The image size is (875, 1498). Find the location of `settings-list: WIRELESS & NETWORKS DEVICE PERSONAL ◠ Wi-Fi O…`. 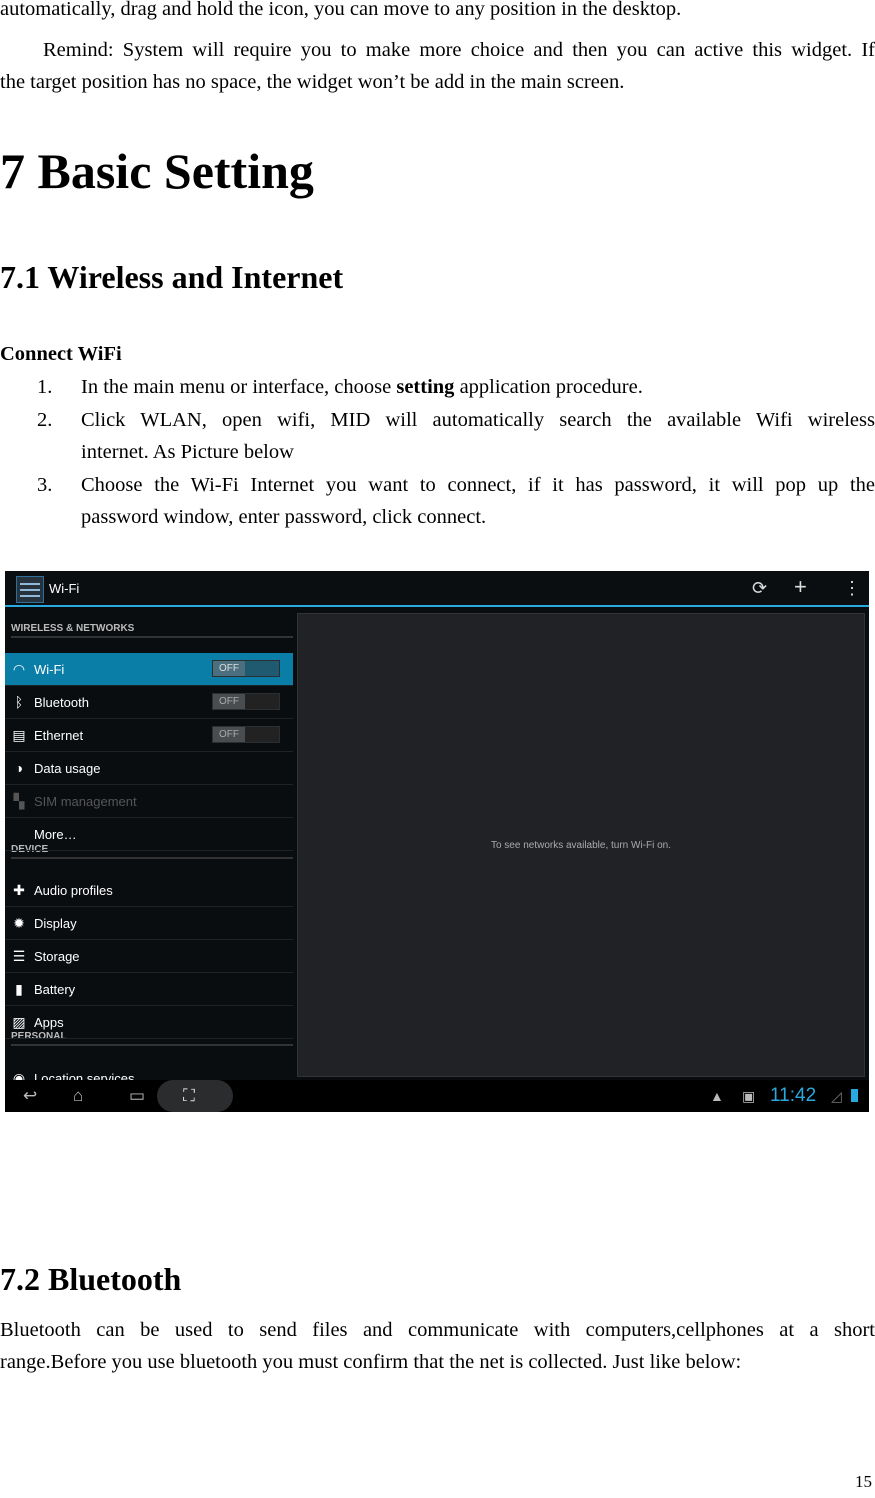

settings-list: WIRELESS & NETWORKS DEVICE PERSONAL ◠ Wi-Fi O… is located at coordinates (149, 852).